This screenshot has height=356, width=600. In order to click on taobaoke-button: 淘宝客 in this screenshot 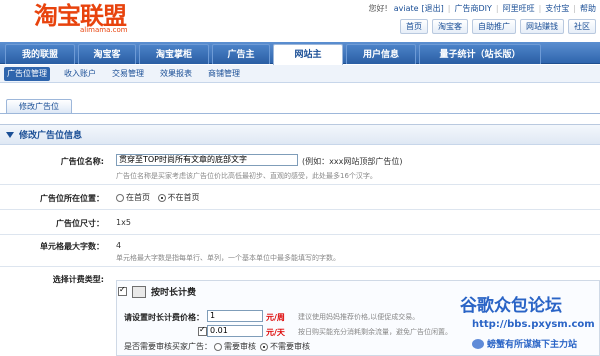, I will do `click(450, 26)`.